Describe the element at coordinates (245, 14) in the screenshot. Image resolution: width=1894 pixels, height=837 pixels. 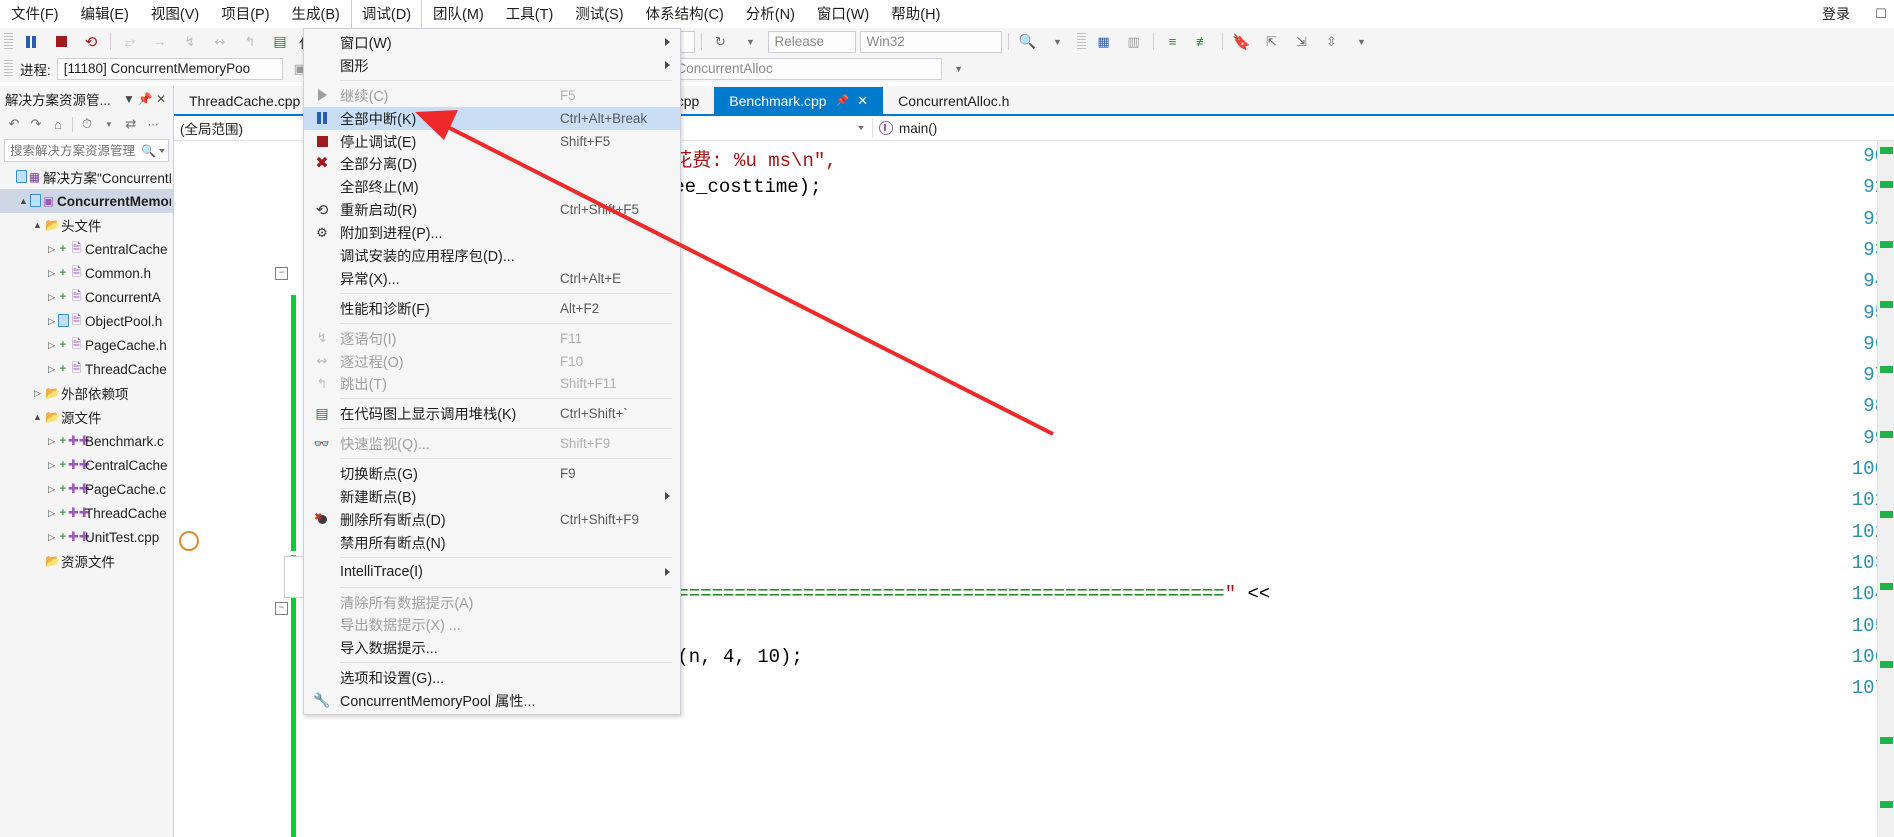
I see `menu-project: 项目(P)` at that location.